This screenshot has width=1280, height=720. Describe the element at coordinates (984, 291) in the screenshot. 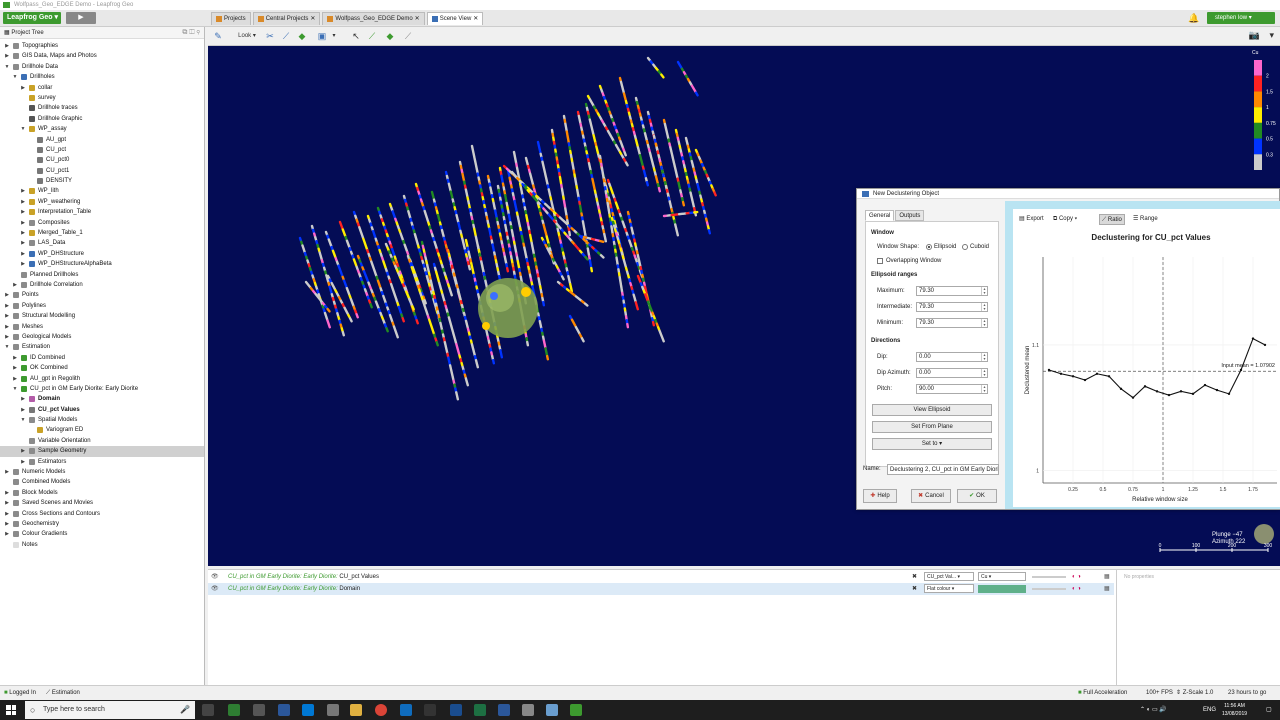

I see `maximum-spinner: ▴ ▾` at that location.